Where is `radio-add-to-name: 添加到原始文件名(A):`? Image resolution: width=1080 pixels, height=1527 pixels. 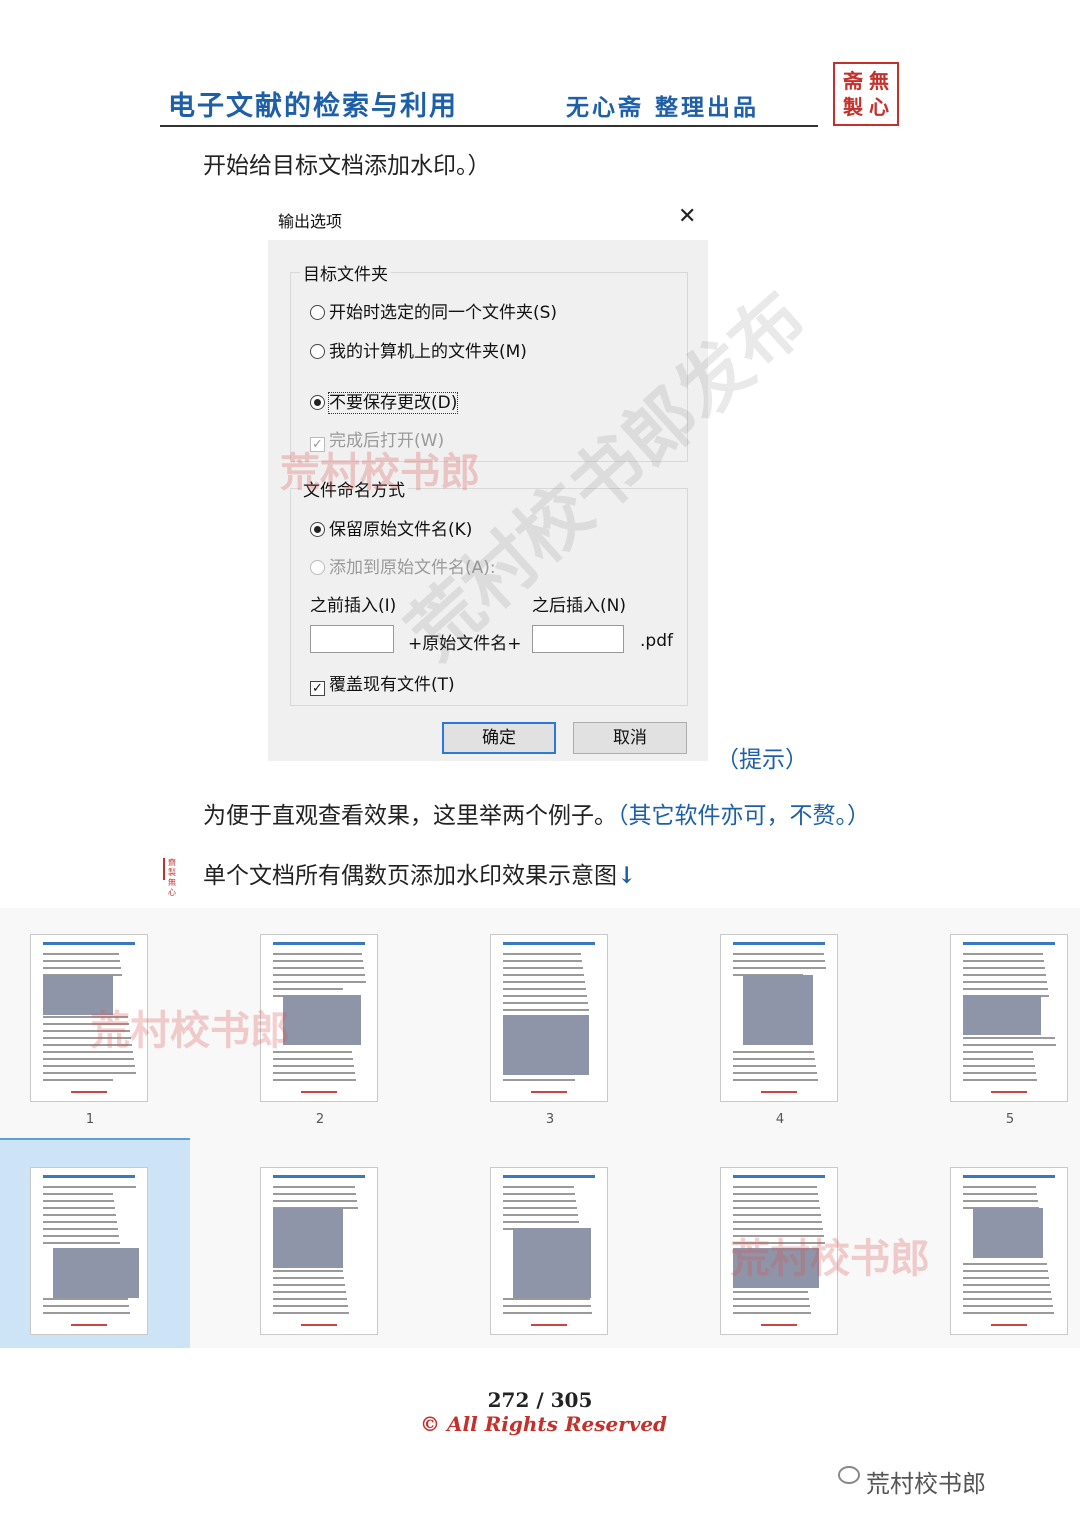 radio-add-to-name: 添加到原始文件名(A): is located at coordinates (403, 565).